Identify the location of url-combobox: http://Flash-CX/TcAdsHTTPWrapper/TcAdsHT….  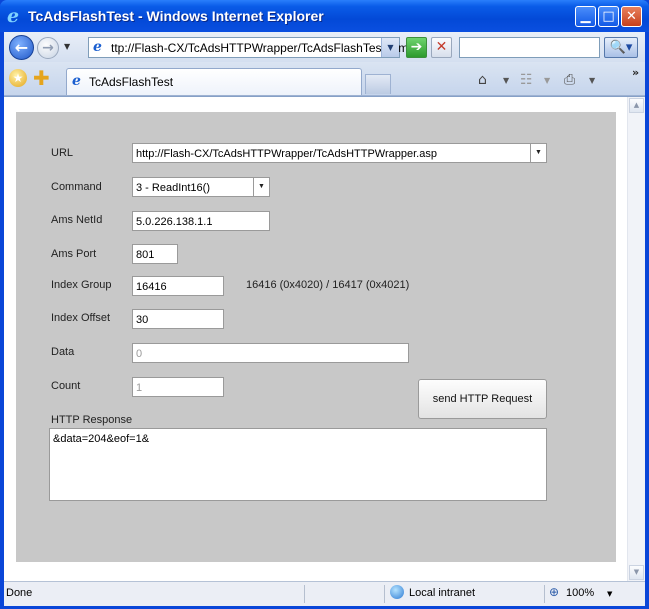
(339, 153).